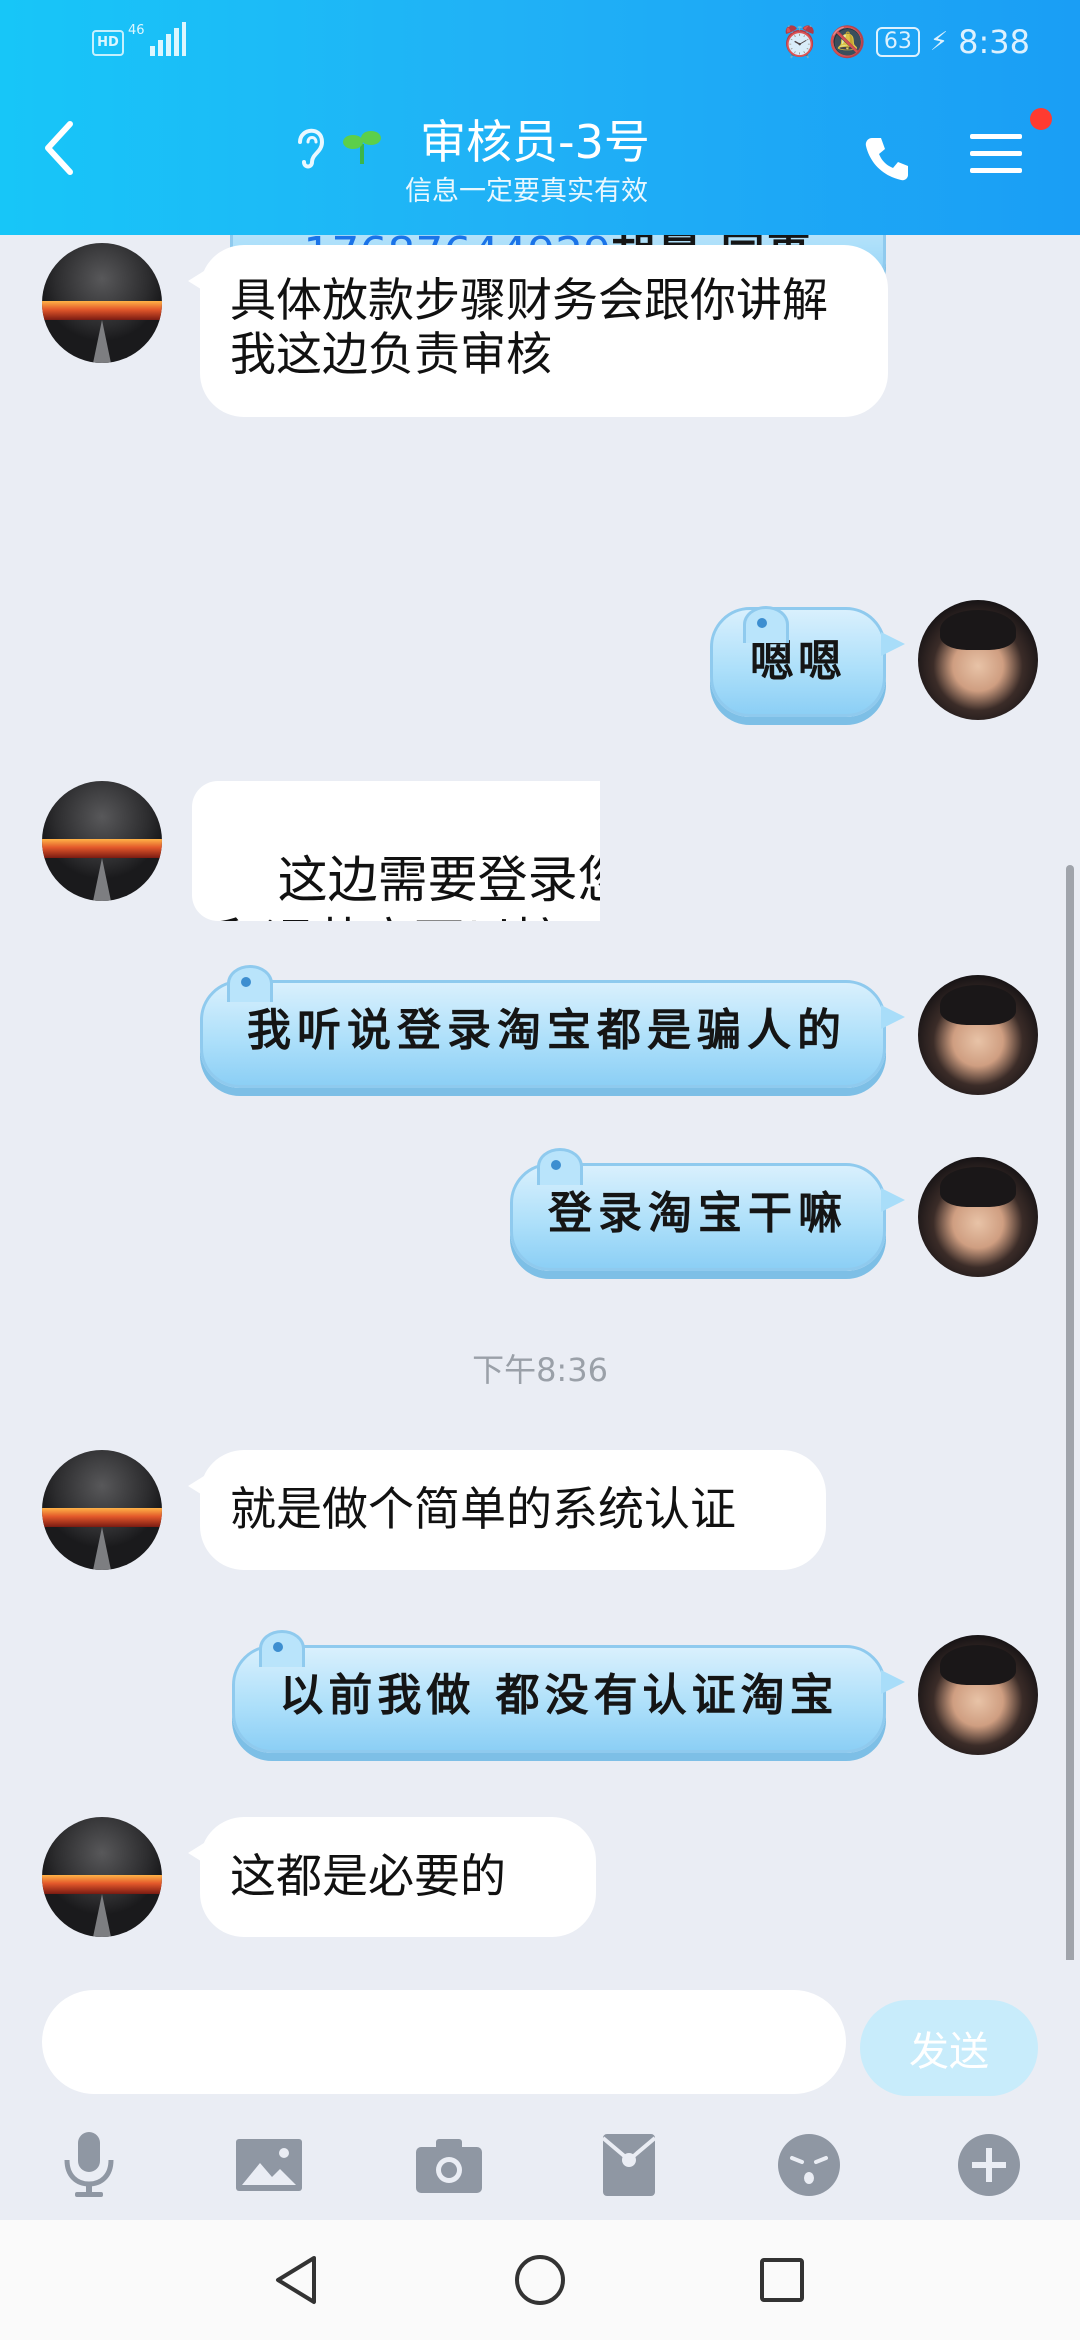 This screenshot has width=1080, height=2340. What do you see at coordinates (60, 148) in the screenshot?
I see `back-icon` at bounding box center [60, 148].